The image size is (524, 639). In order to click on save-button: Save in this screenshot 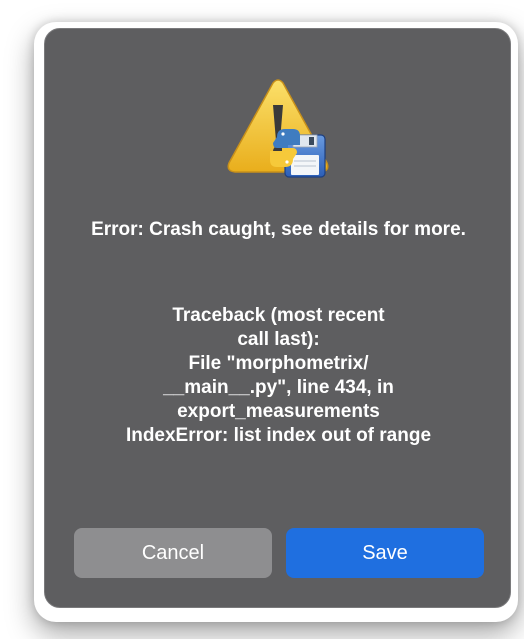, I will do `click(385, 553)`.